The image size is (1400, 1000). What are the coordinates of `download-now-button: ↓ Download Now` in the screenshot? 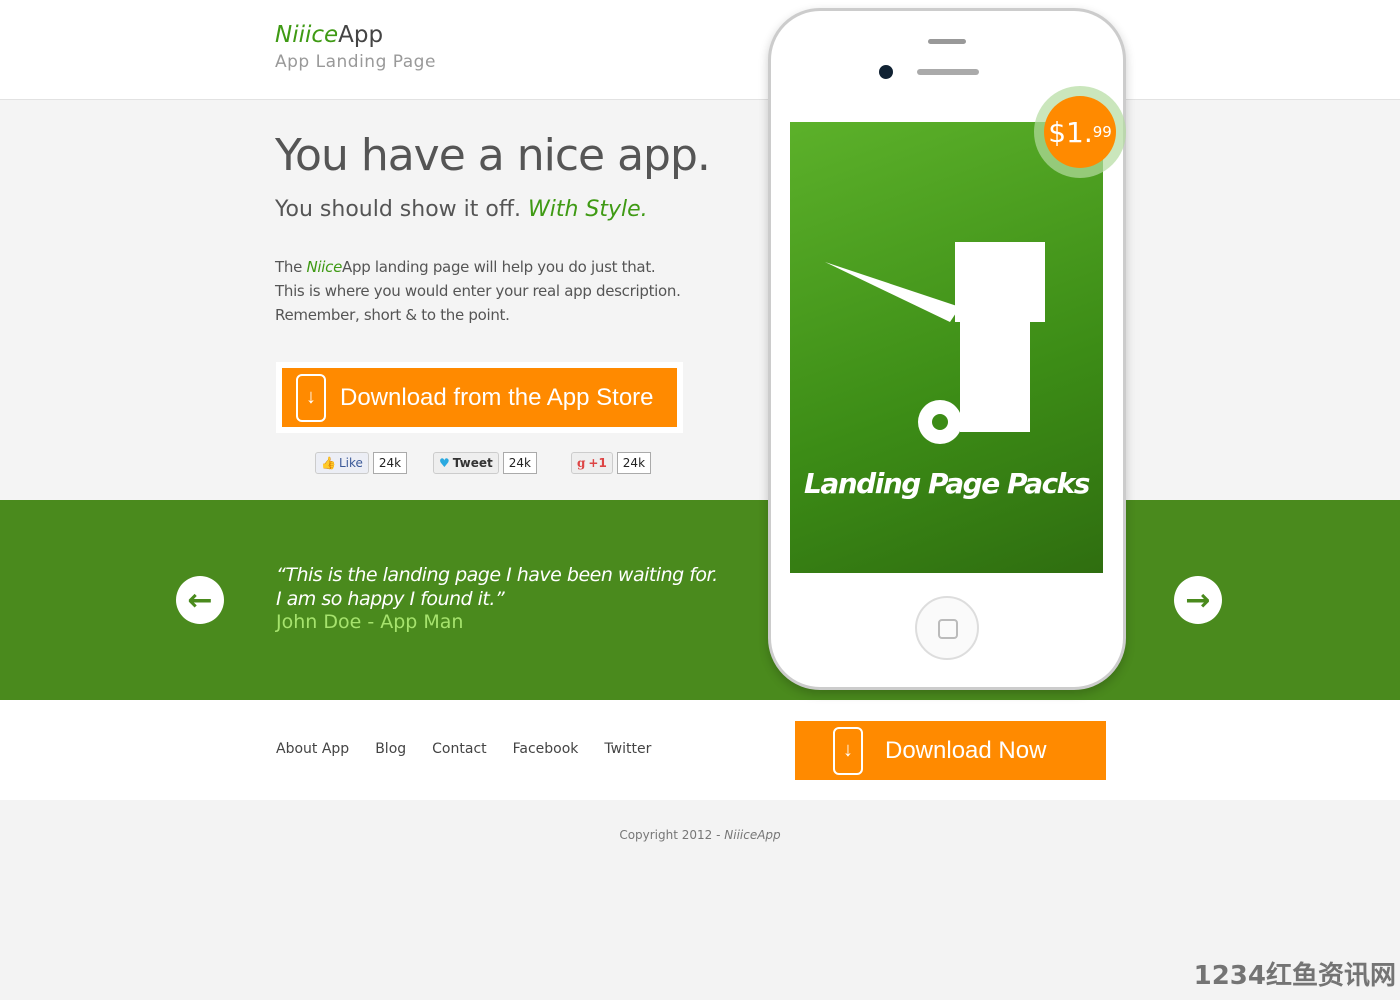 It's located at (950, 750).